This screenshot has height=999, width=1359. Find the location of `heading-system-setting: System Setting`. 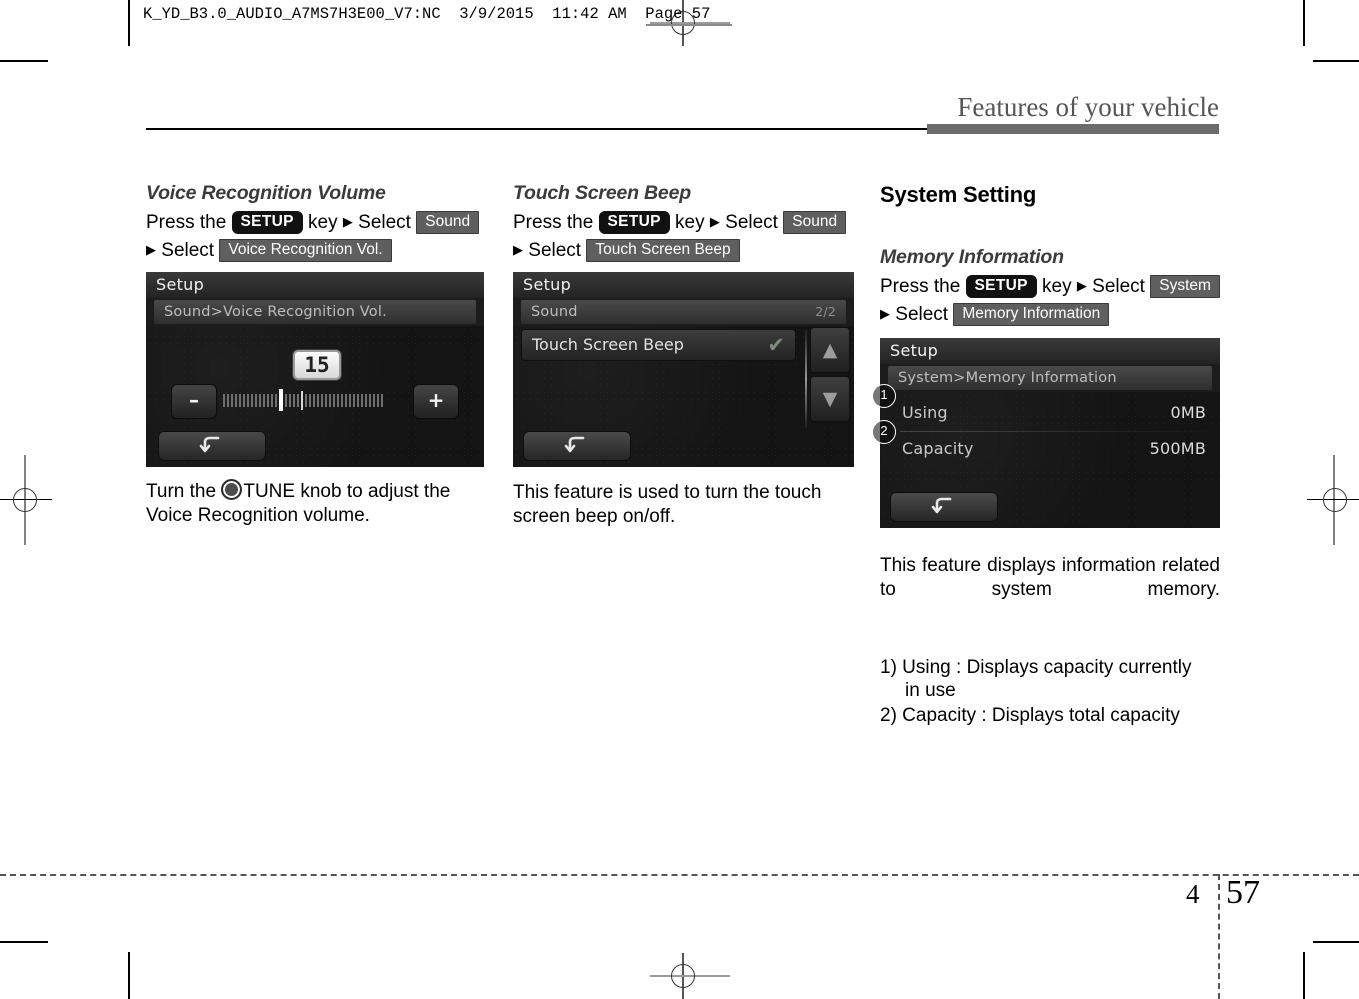

heading-system-setting: System Setting is located at coordinates (958, 194).